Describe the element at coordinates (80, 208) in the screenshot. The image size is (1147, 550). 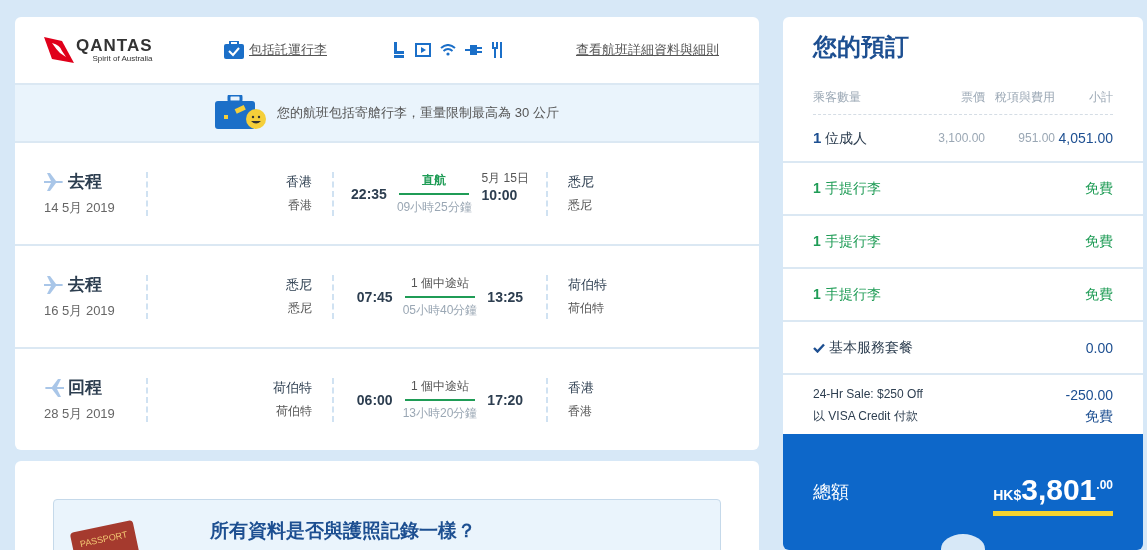
I see `leg-date: 14 5月 2019` at that location.